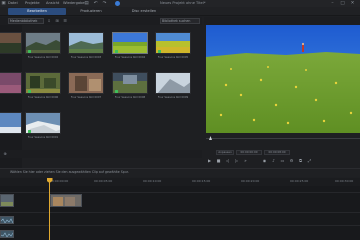 The image size is (360, 240). I want to click on window-title: Neues Projekt ohne Titel*, so click(183, 3).